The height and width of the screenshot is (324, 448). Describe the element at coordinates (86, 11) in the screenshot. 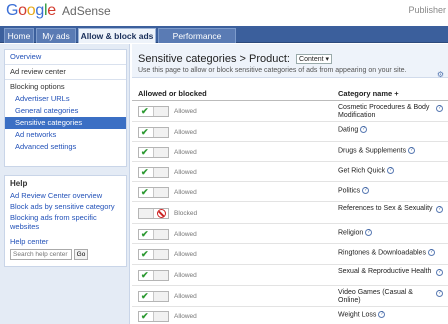

I see `product-name: AdSense` at that location.